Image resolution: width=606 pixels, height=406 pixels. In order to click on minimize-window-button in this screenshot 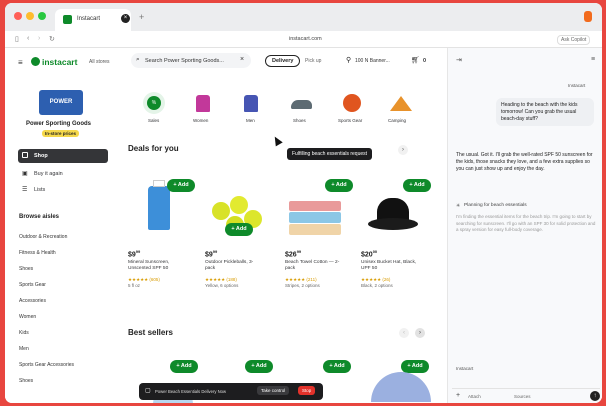, I will do `click(30, 16)`.